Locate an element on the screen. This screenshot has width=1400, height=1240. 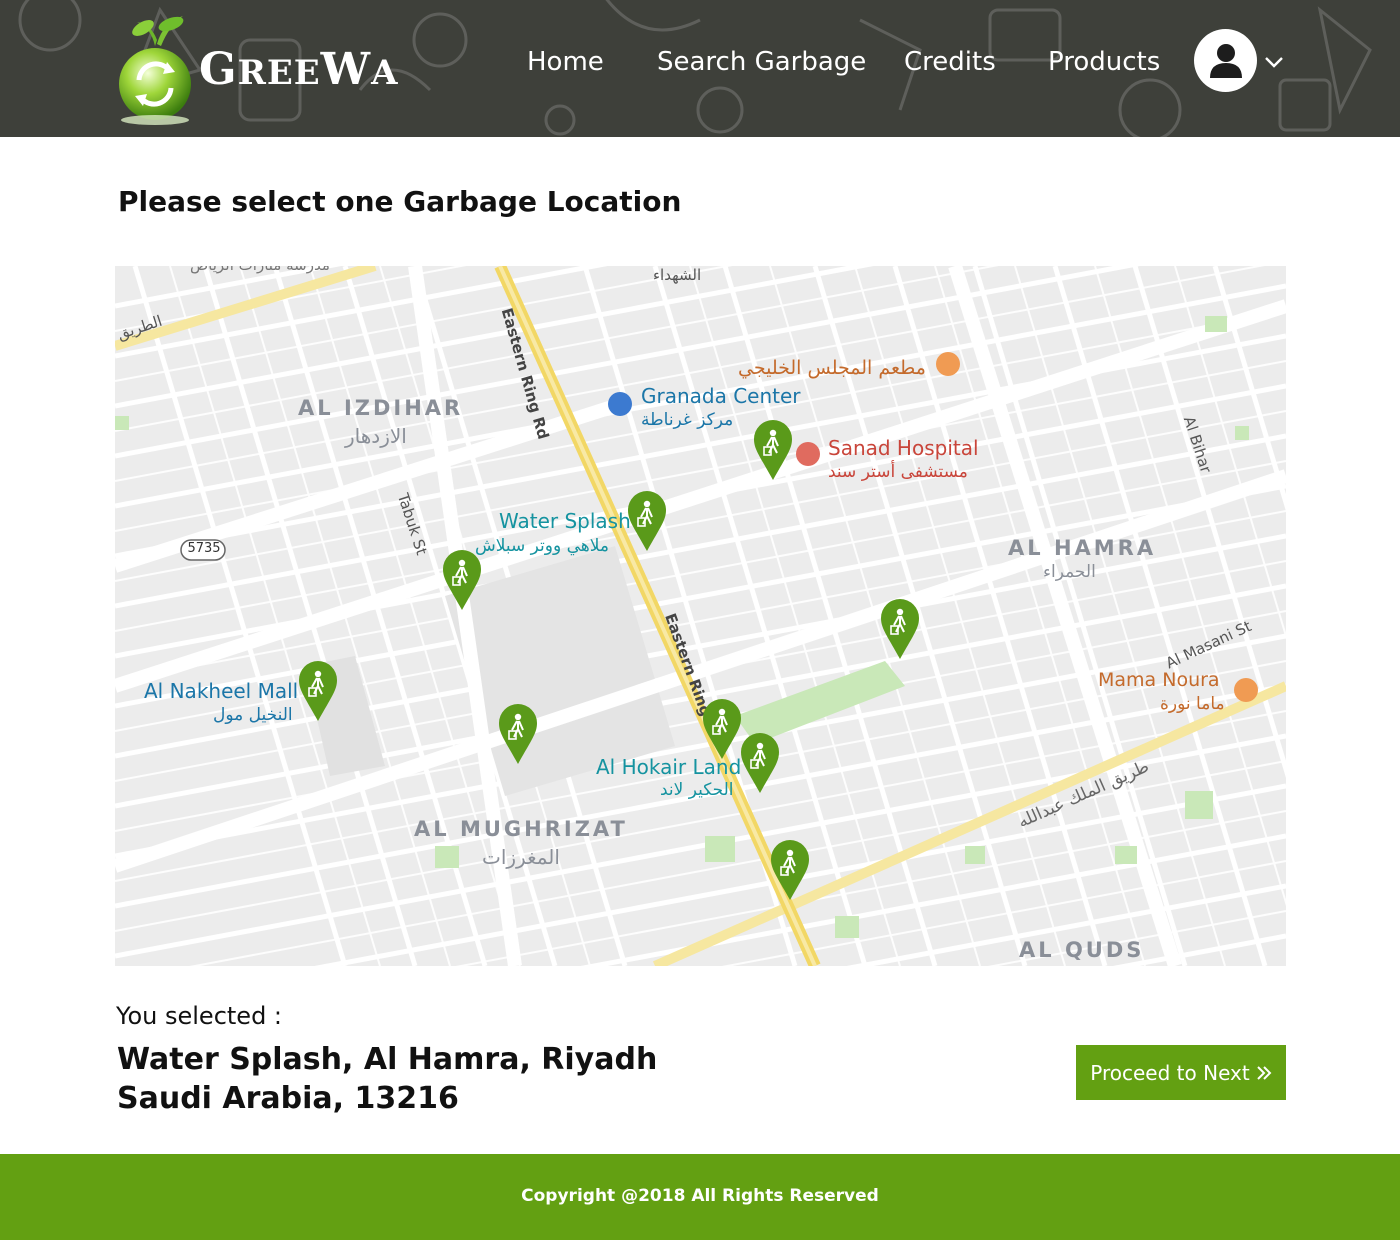
selected-label: You selected : is located at coordinates (199, 1016).